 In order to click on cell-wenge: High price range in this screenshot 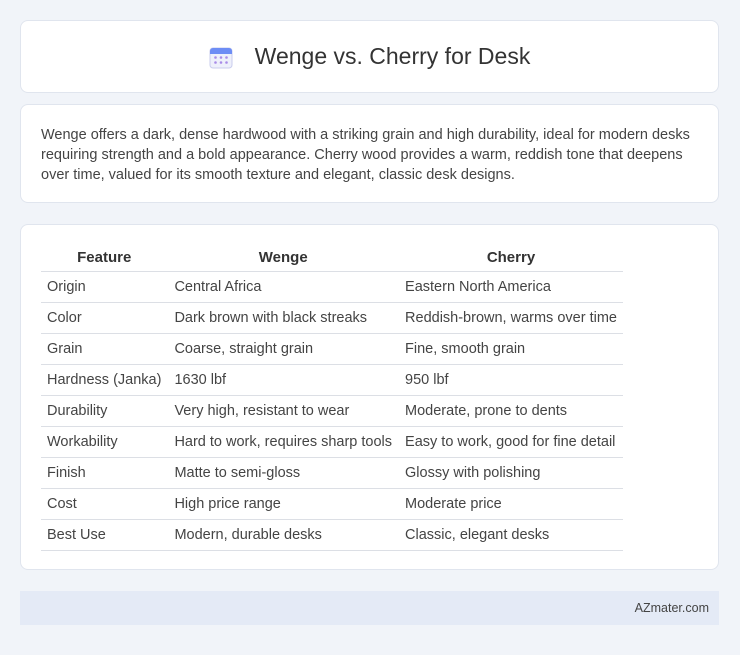, I will do `click(283, 504)`.